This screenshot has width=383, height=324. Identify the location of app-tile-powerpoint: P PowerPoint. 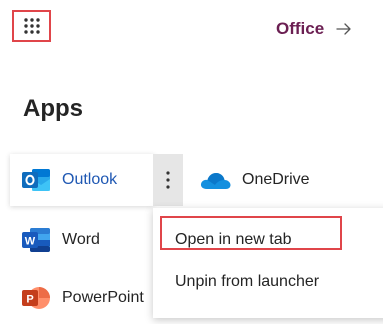
(82, 298).